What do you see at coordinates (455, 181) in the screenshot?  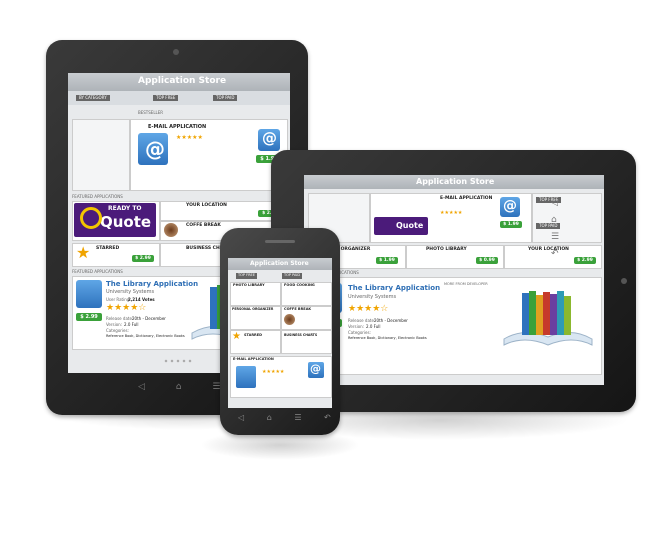 I see `right-store-title: Application Store` at bounding box center [455, 181].